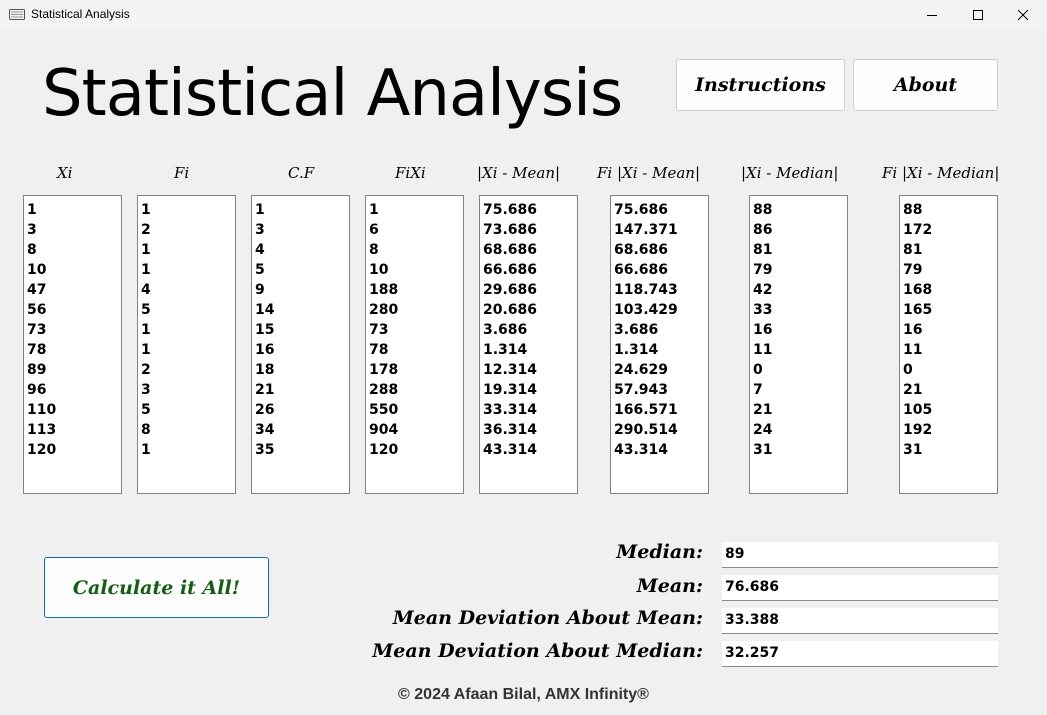 The image size is (1047, 715). I want to click on list-item: 288, so click(416, 390).